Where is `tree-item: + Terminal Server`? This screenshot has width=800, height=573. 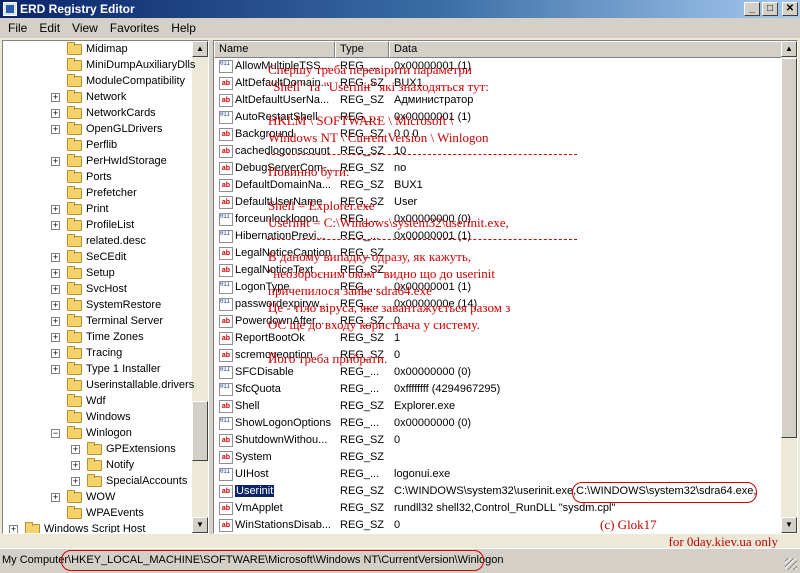 tree-item: + Terminal Server is located at coordinates (97, 321).